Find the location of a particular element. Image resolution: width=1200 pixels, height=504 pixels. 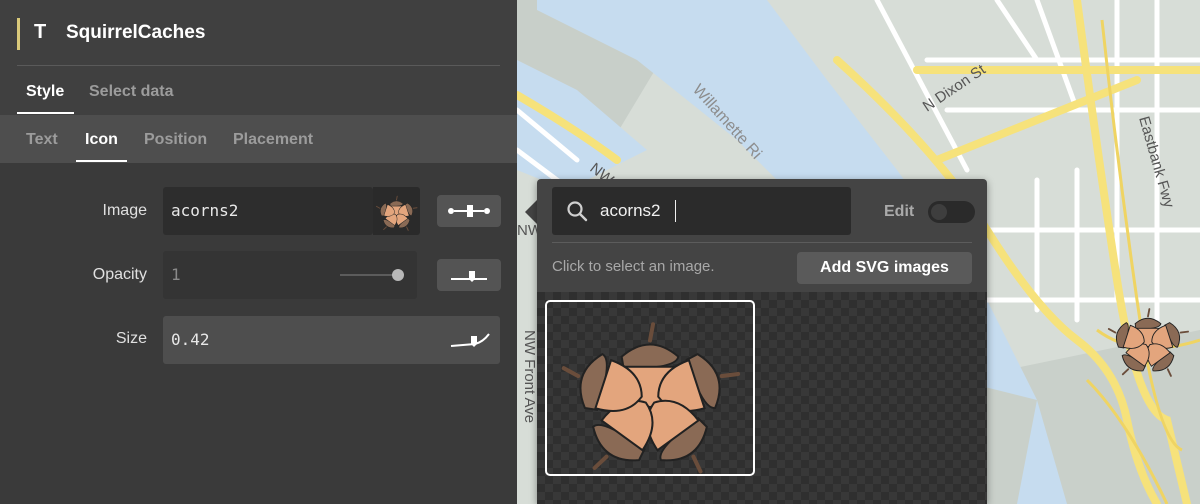

acorn-thumb-icon is located at coordinates (396, 211).